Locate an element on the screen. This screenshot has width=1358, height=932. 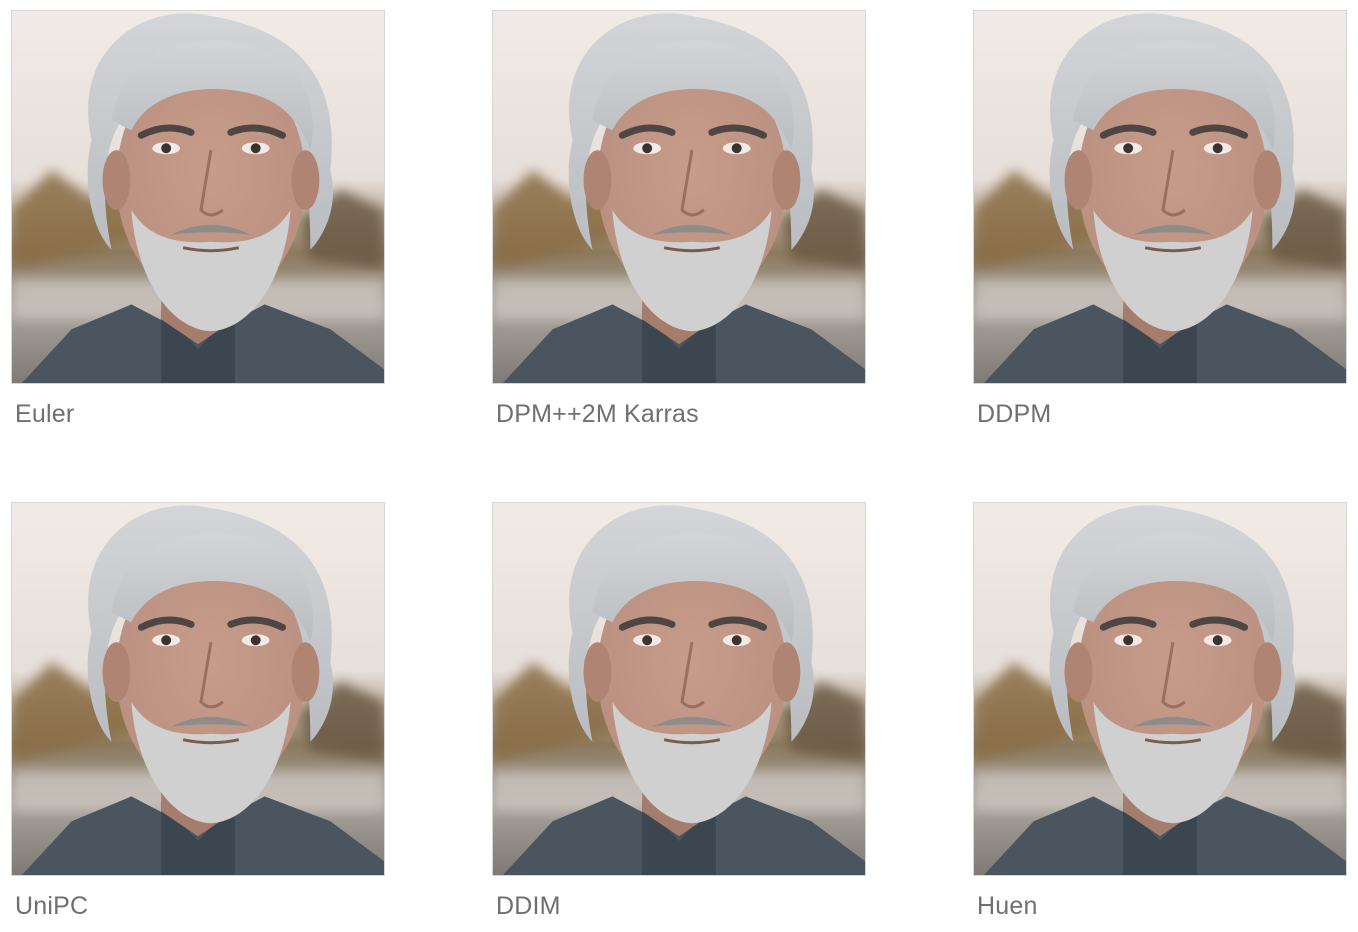
sampler-label: Euler is located at coordinates (45, 414).